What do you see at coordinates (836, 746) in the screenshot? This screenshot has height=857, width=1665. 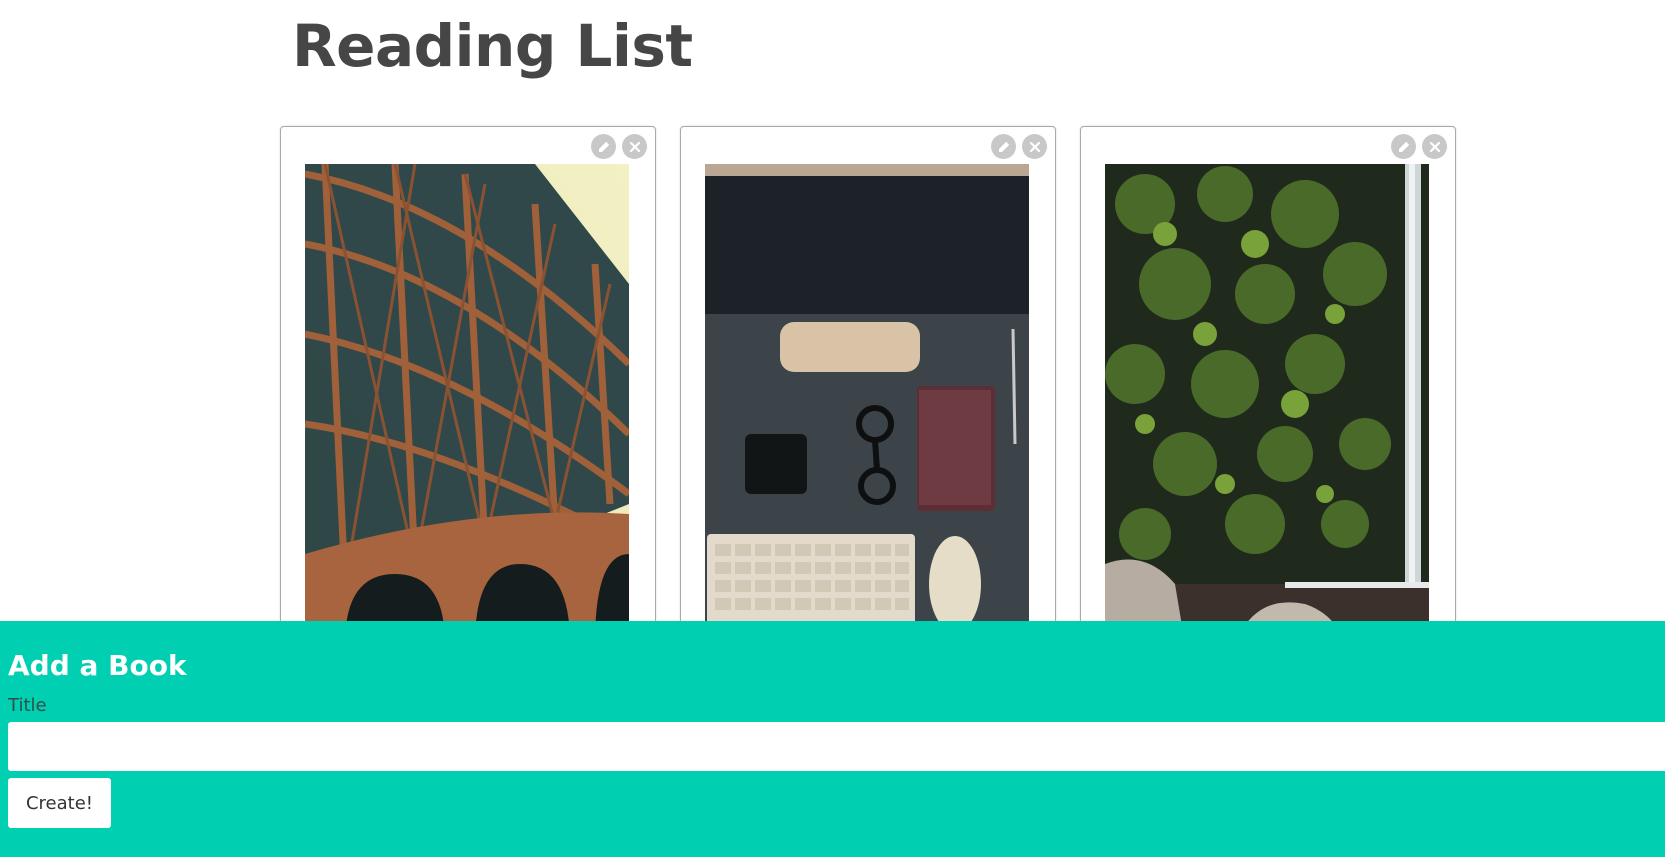 I see `title-input` at bounding box center [836, 746].